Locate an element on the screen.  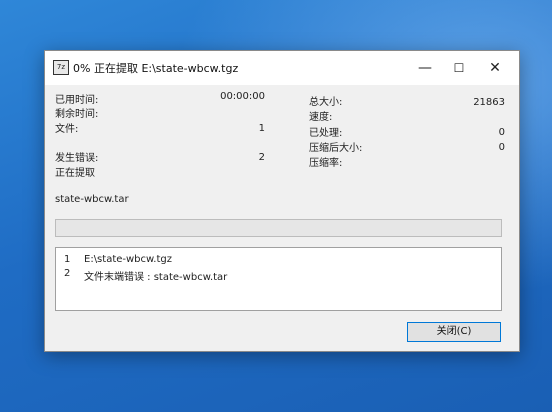
window-title: 0% 正在提取 E:\state-wbcw.tgz is located at coordinates (156, 68).